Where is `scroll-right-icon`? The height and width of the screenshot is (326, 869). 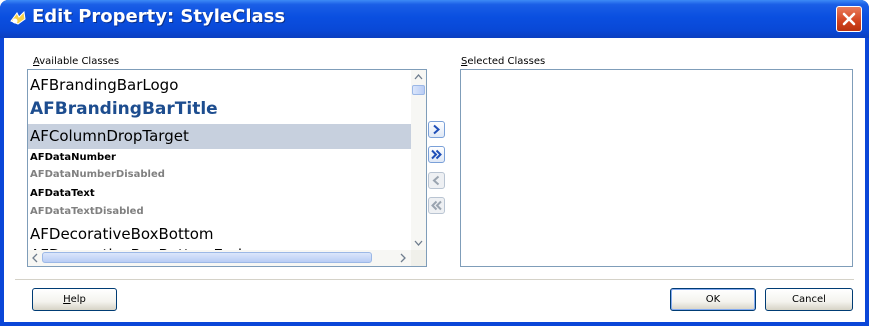
scroll-right-icon is located at coordinates (403, 258).